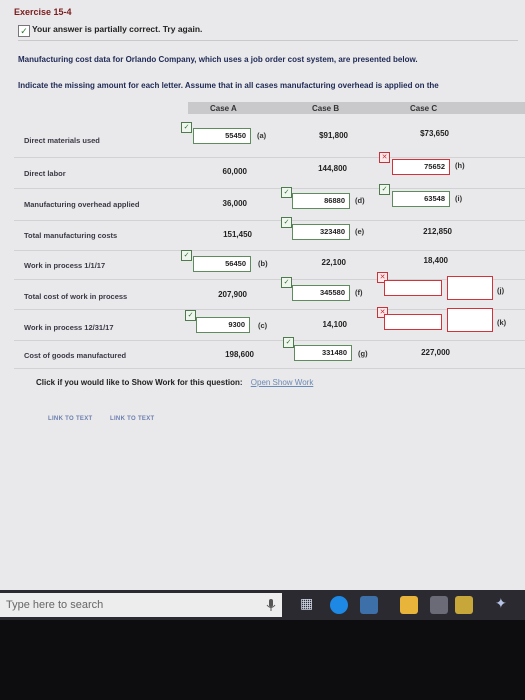  I want to click on value-c-cogm: 227,000, so click(435, 352).